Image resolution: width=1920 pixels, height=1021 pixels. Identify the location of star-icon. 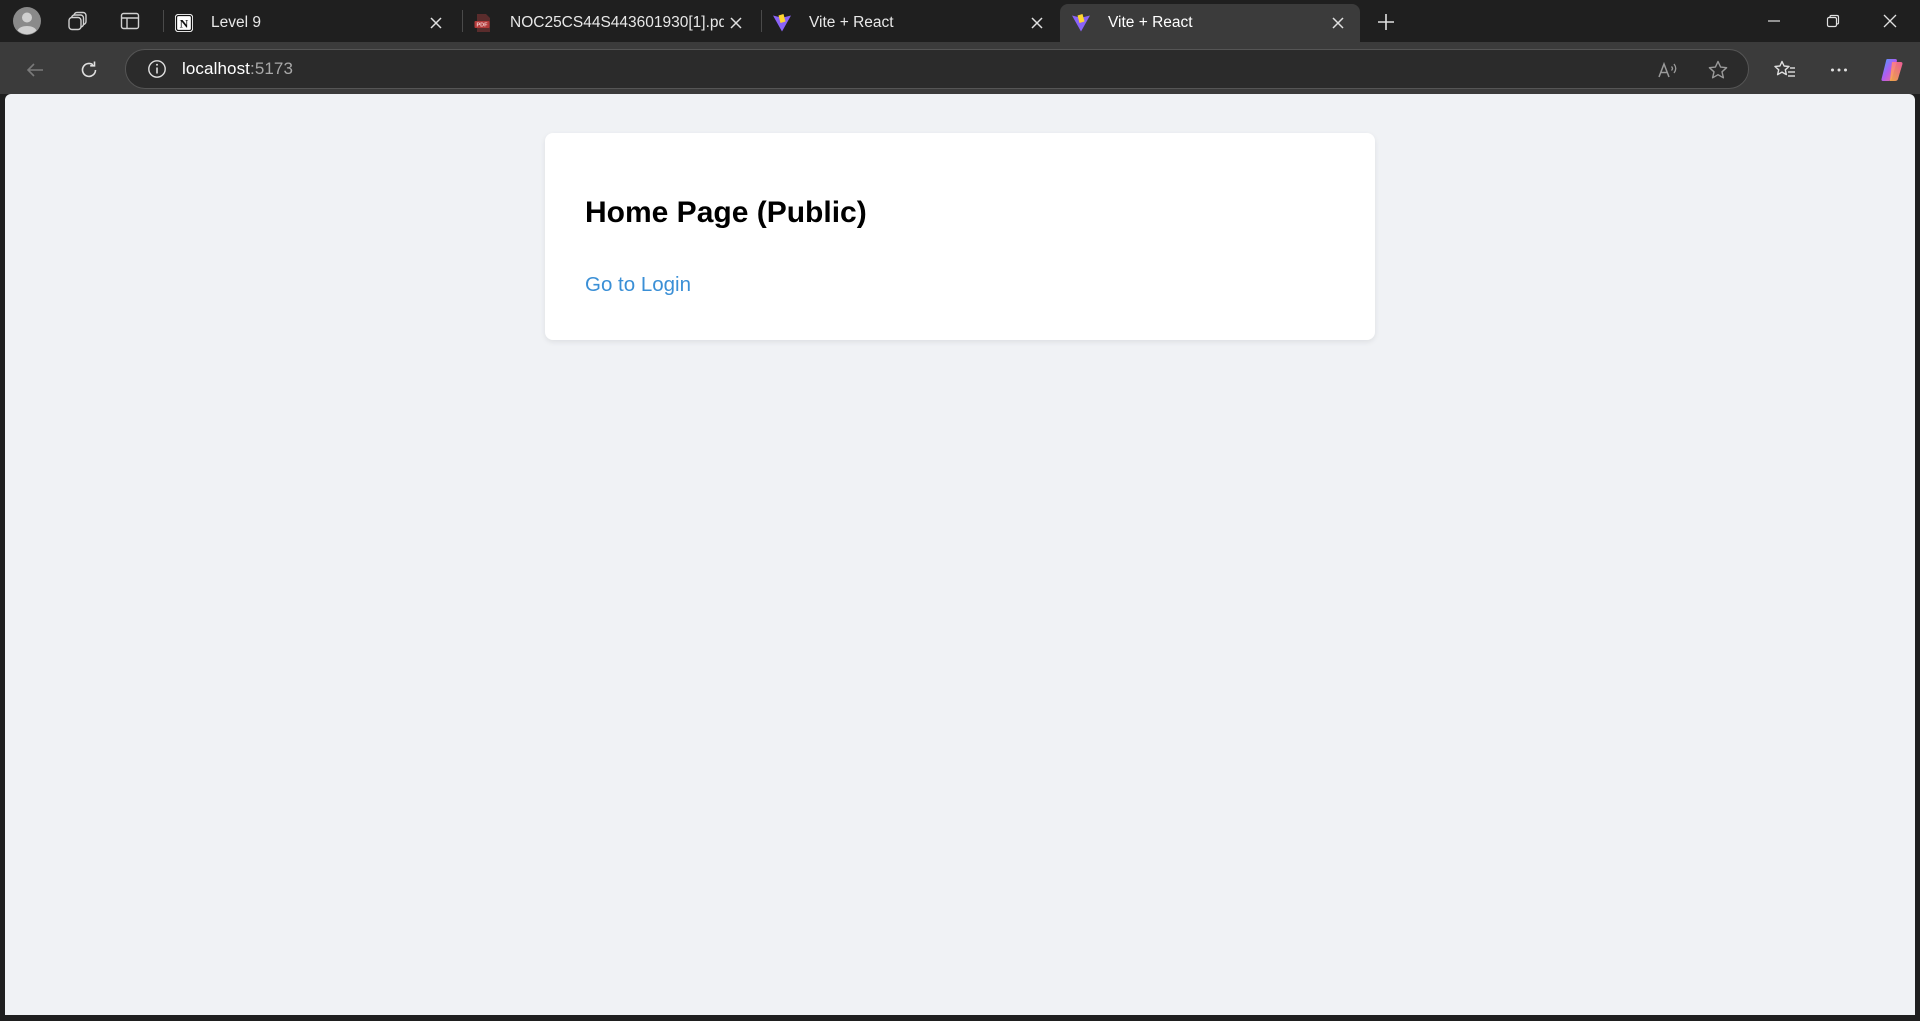
(1718, 69).